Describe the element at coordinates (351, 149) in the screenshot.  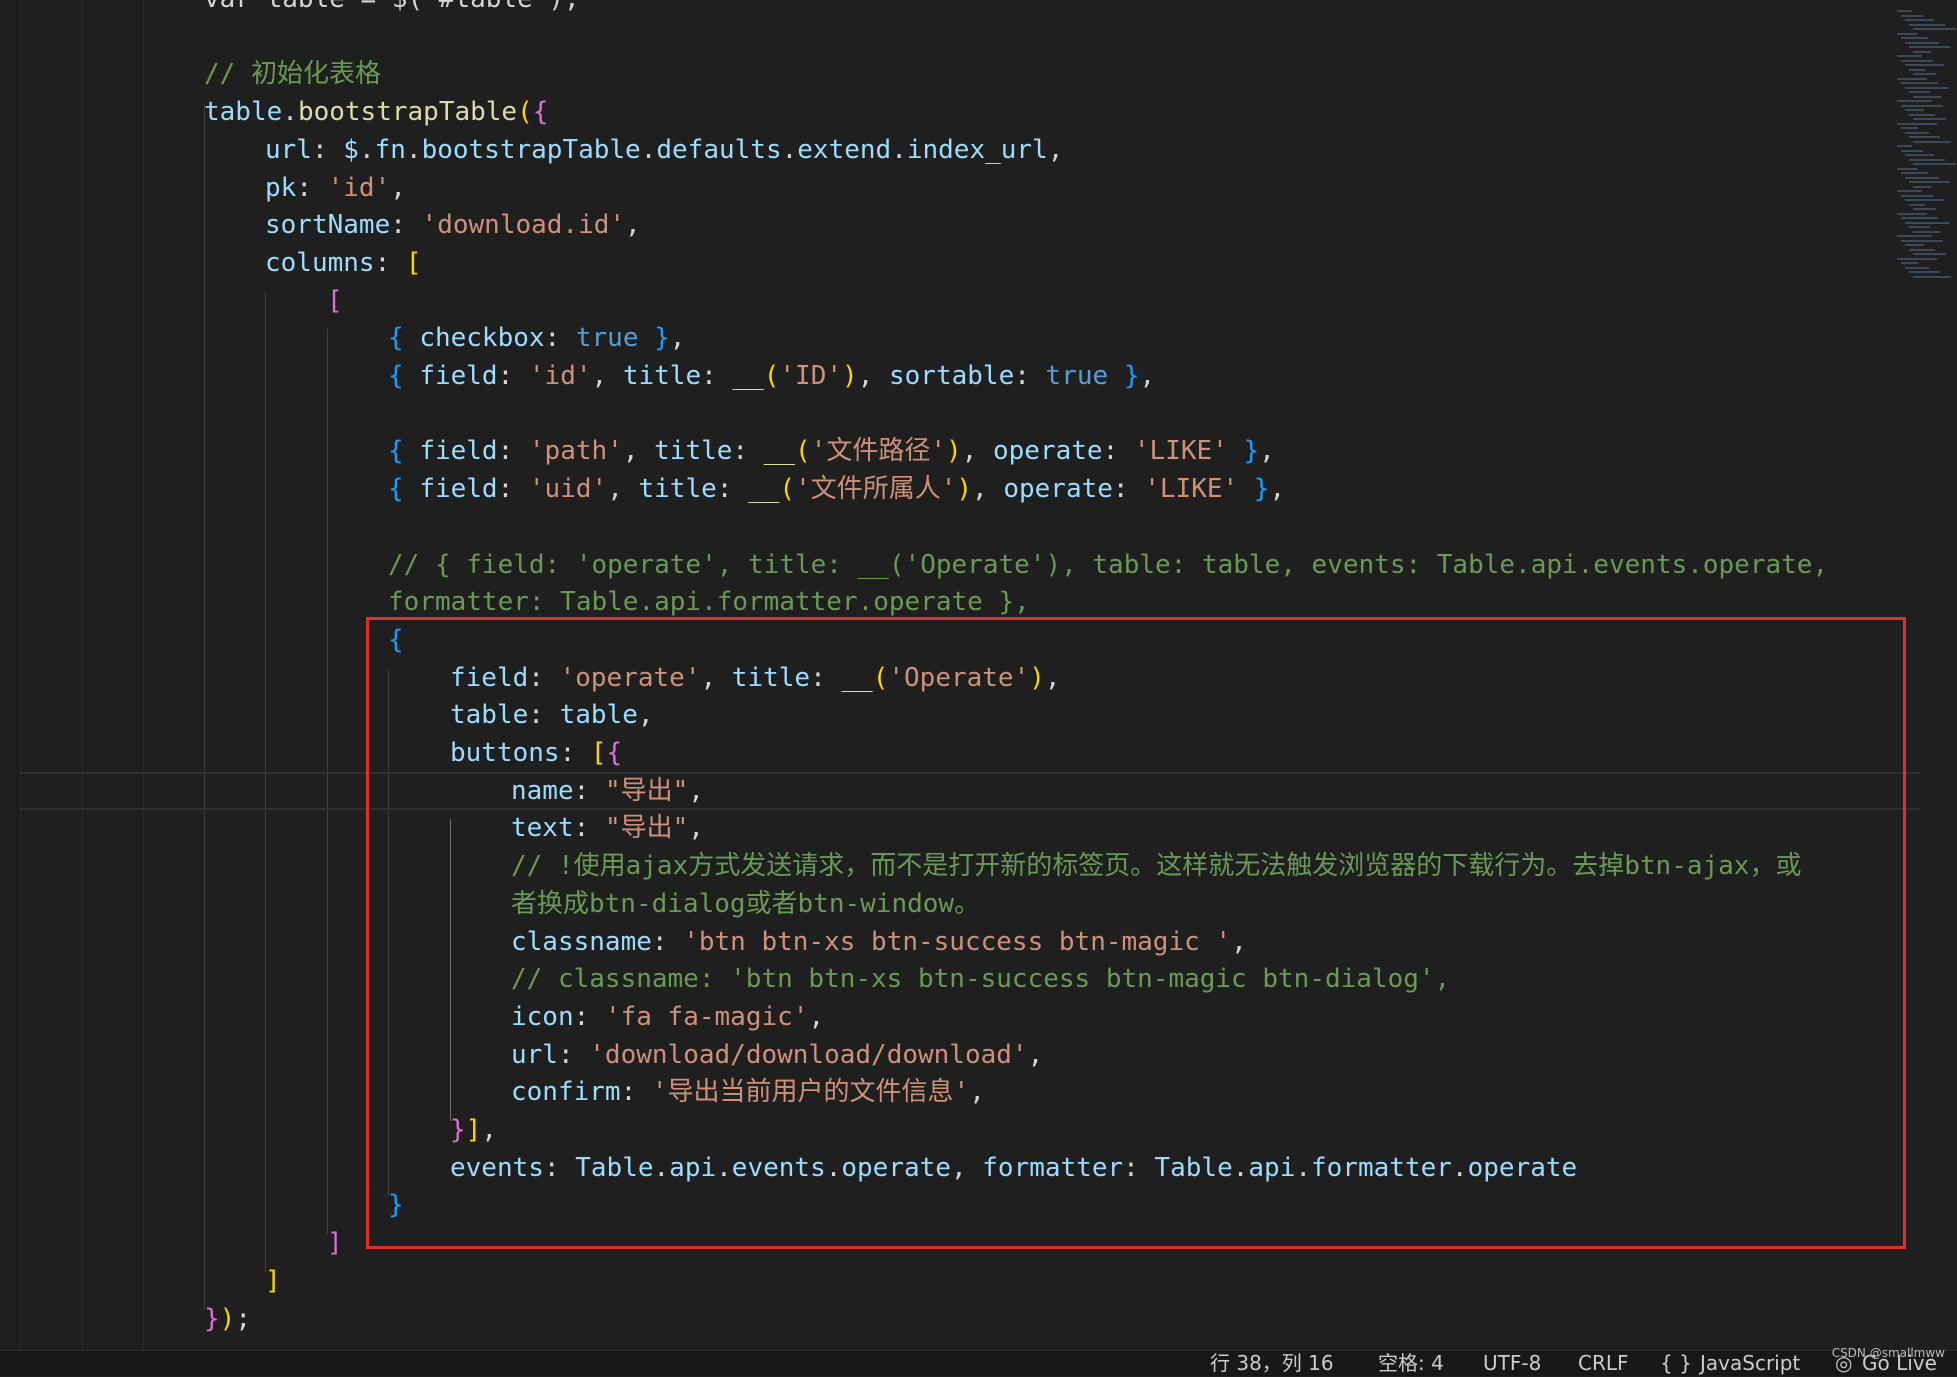
I see `code-token: $` at that location.